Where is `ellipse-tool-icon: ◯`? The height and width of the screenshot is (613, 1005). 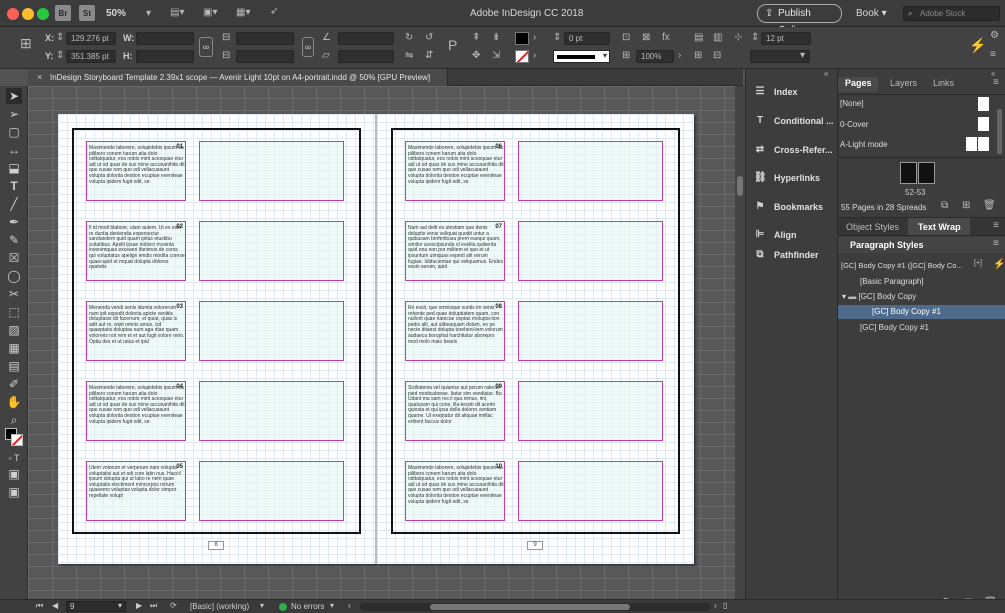 ellipse-tool-icon: ◯ is located at coordinates (14, 276).